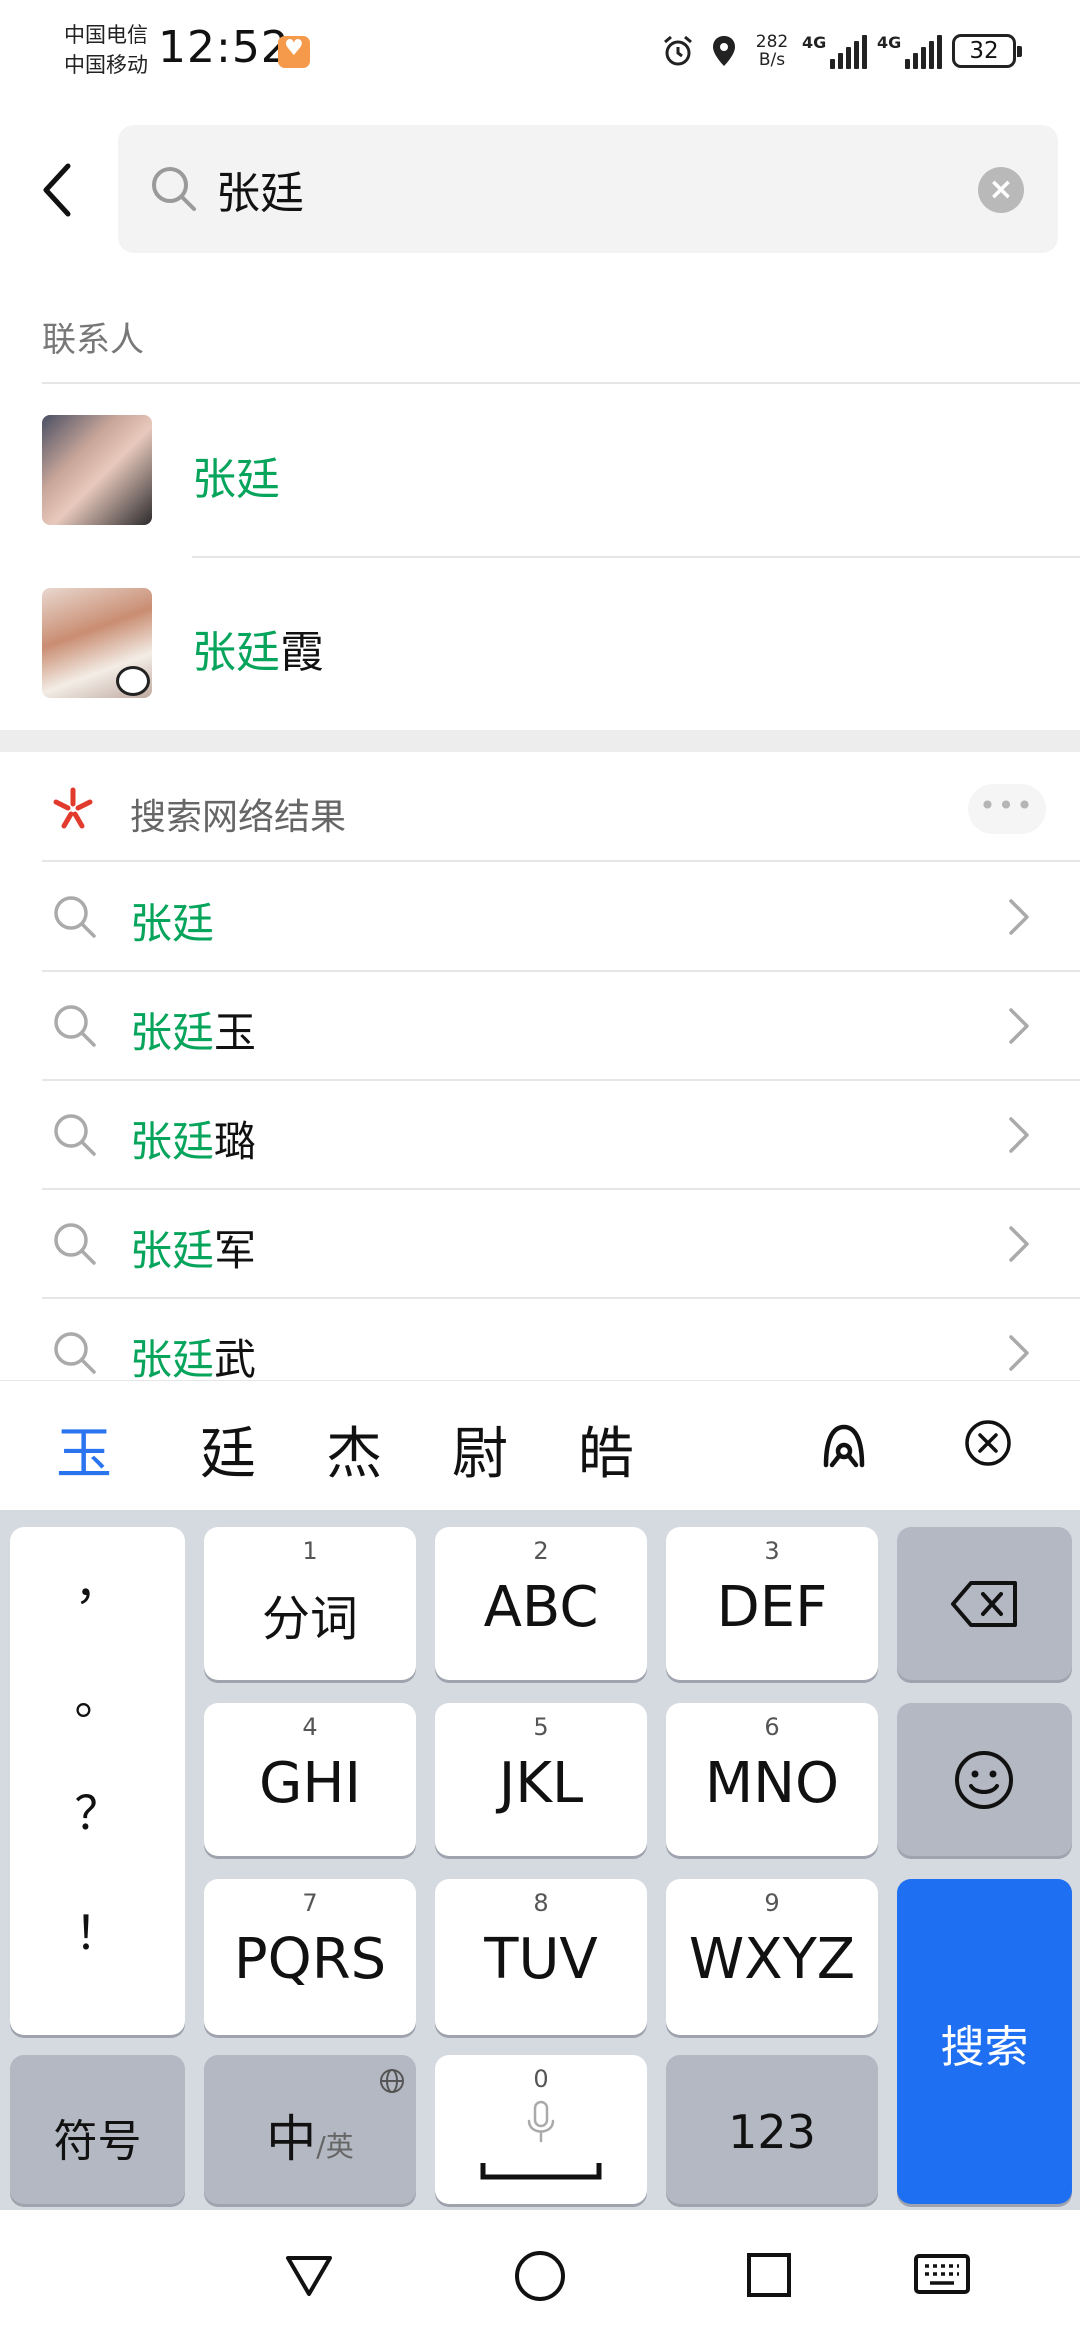 The height and width of the screenshot is (2340, 1080). What do you see at coordinates (540, 644) in the screenshot?
I see `contact-item: 张廷霞` at bounding box center [540, 644].